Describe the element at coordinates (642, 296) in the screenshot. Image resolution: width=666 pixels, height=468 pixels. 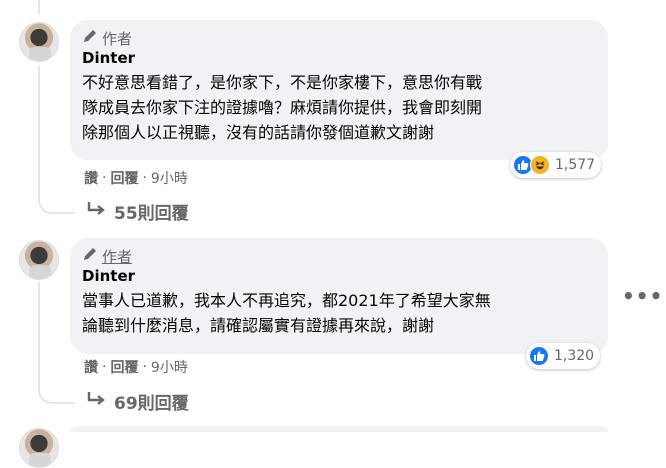
I see `more-options-button: •••` at that location.